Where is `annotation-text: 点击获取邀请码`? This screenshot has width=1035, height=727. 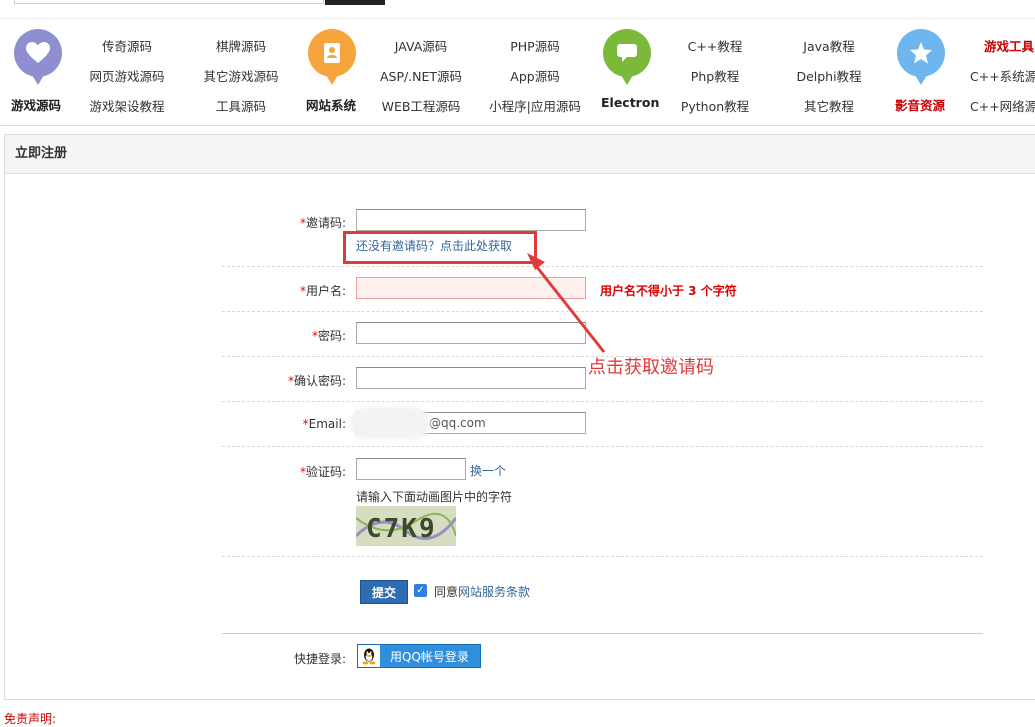 annotation-text: 点击获取邀请码 is located at coordinates (651, 367).